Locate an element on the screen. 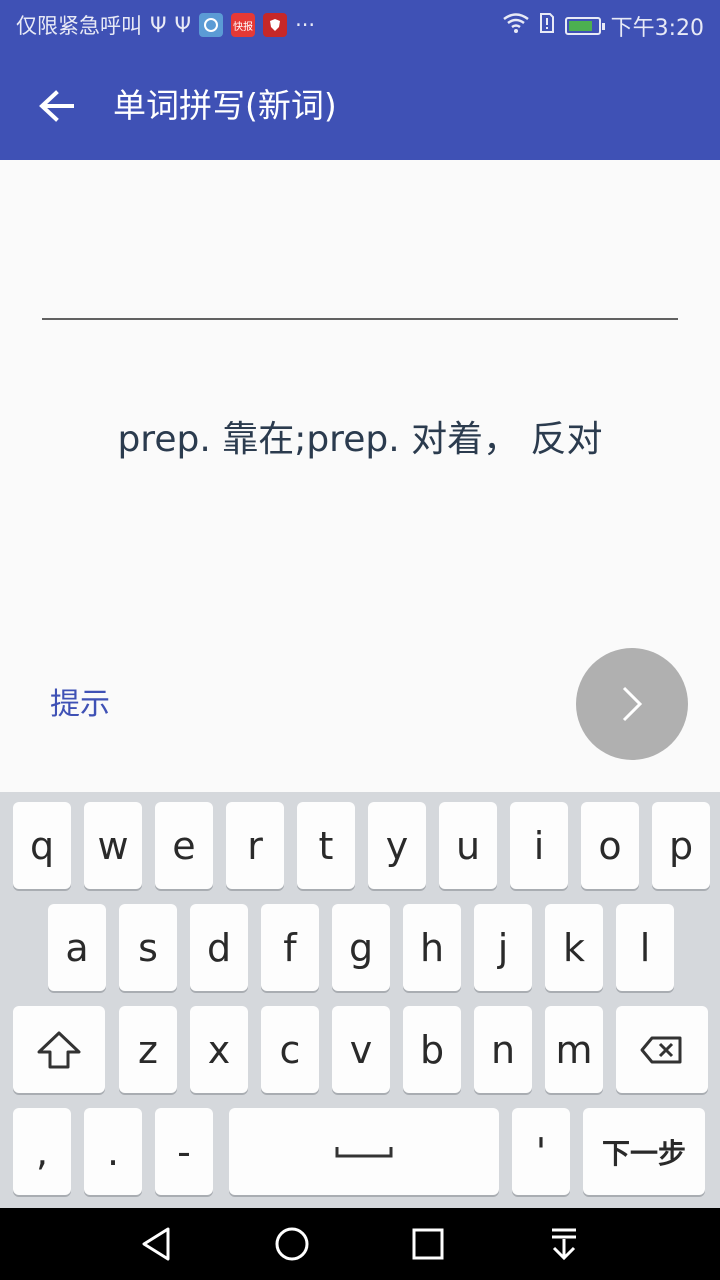 This screenshot has width=720, height=1280. space-key is located at coordinates (364, 1151).